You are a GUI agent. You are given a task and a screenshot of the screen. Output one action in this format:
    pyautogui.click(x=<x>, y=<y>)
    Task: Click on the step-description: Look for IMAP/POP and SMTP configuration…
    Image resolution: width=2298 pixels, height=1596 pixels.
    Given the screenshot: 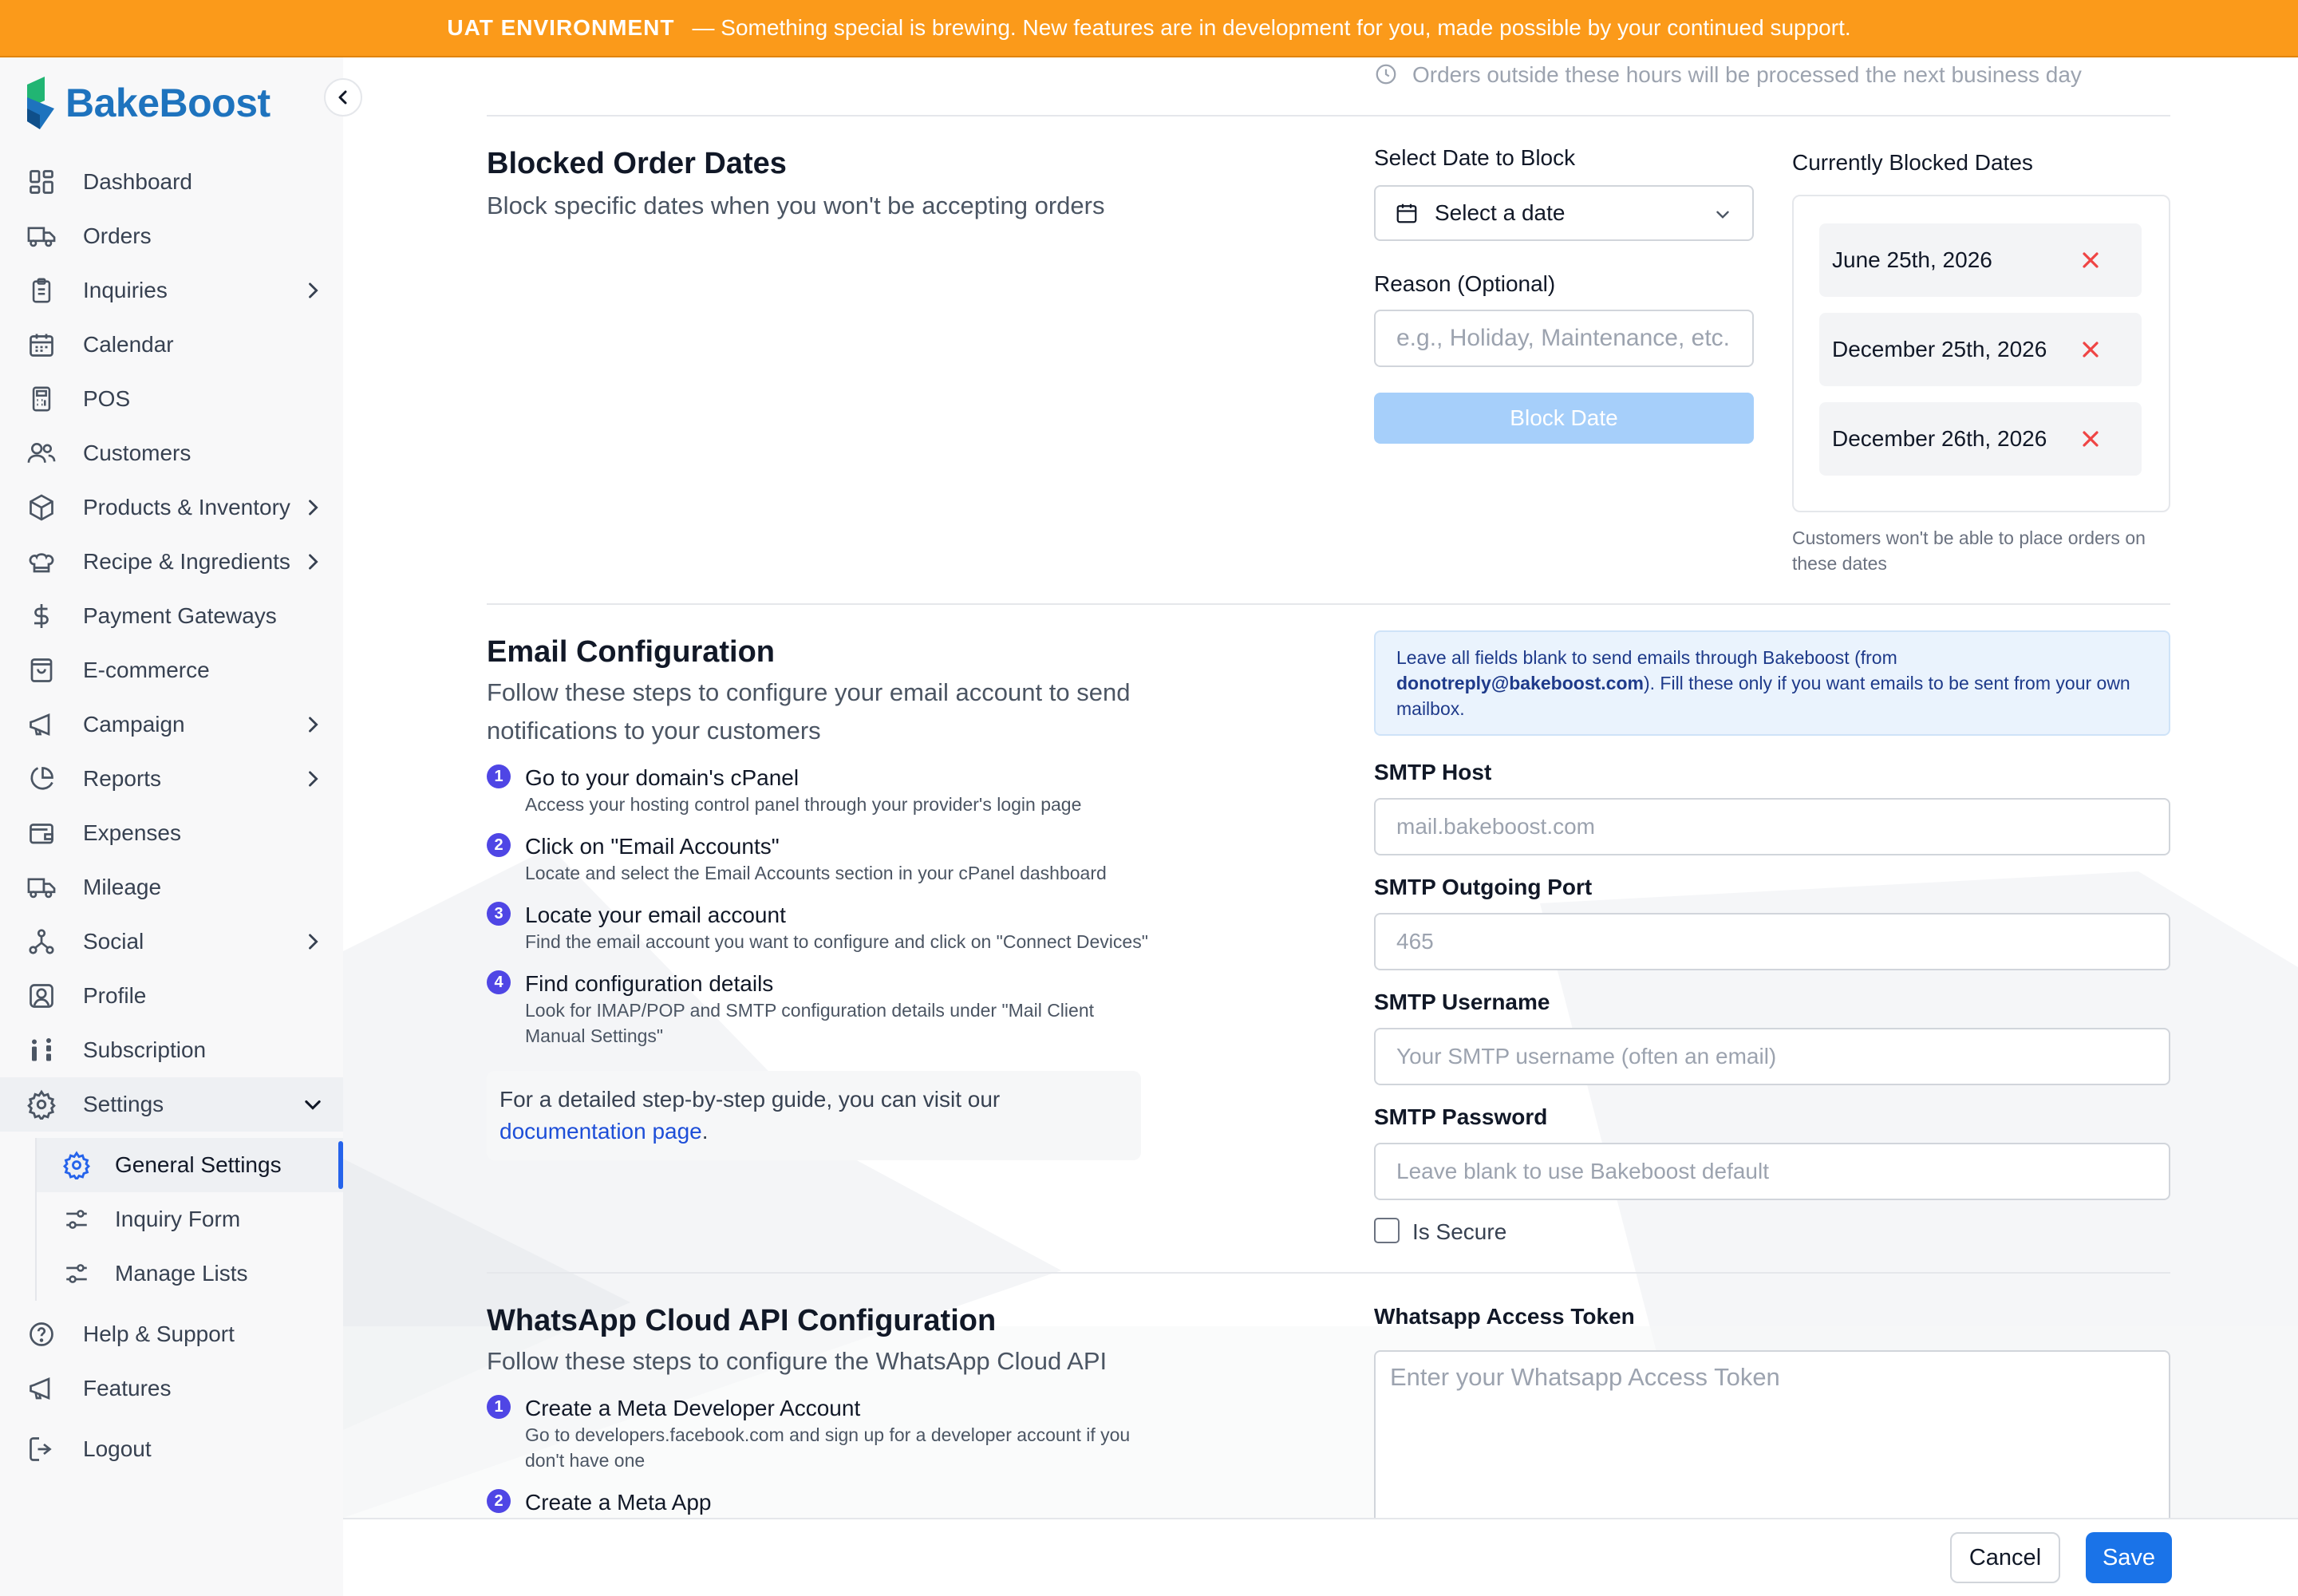 What is the action you would take?
    pyautogui.click(x=809, y=1023)
    